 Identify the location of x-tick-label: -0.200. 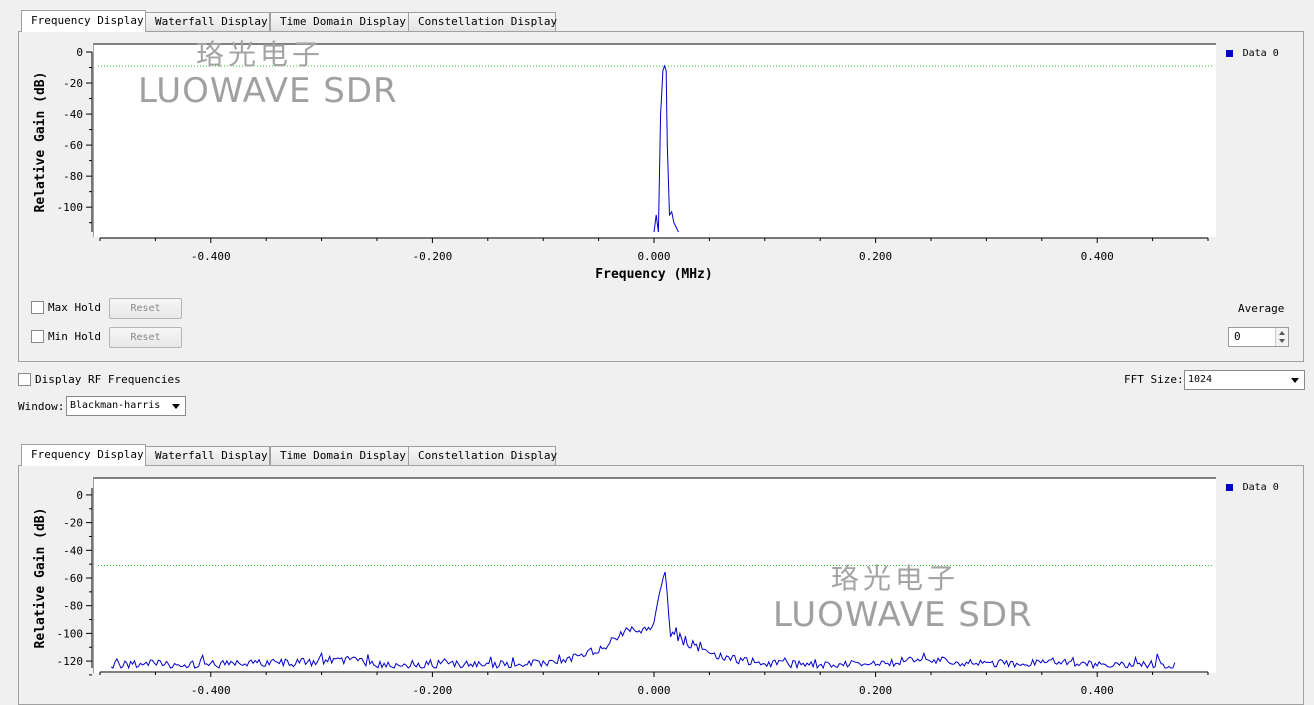
(433, 690).